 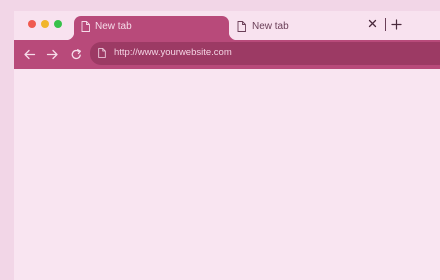 I want to click on toolbar: http://www.yourwebsite.com, so click(x=227, y=54).